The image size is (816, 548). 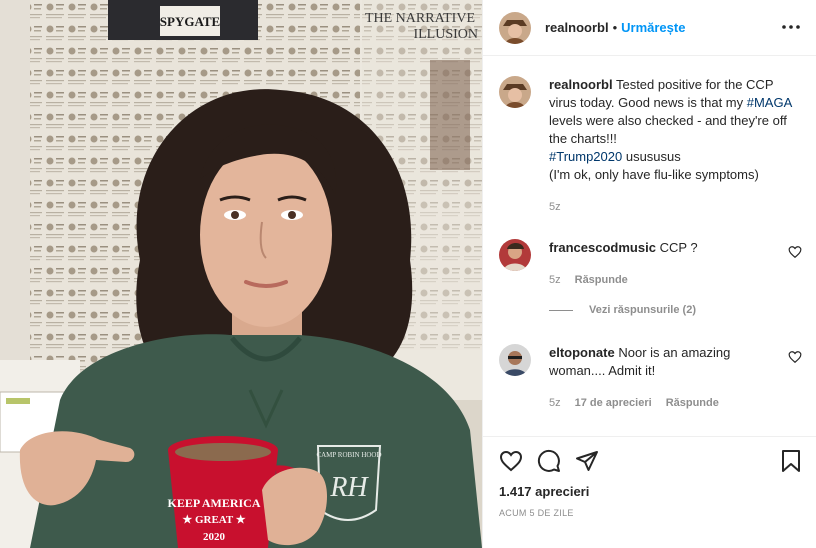 What do you see at coordinates (602, 247) in the screenshot?
I see `comment-username: francescodmusic` at bounding box center [602, 247].